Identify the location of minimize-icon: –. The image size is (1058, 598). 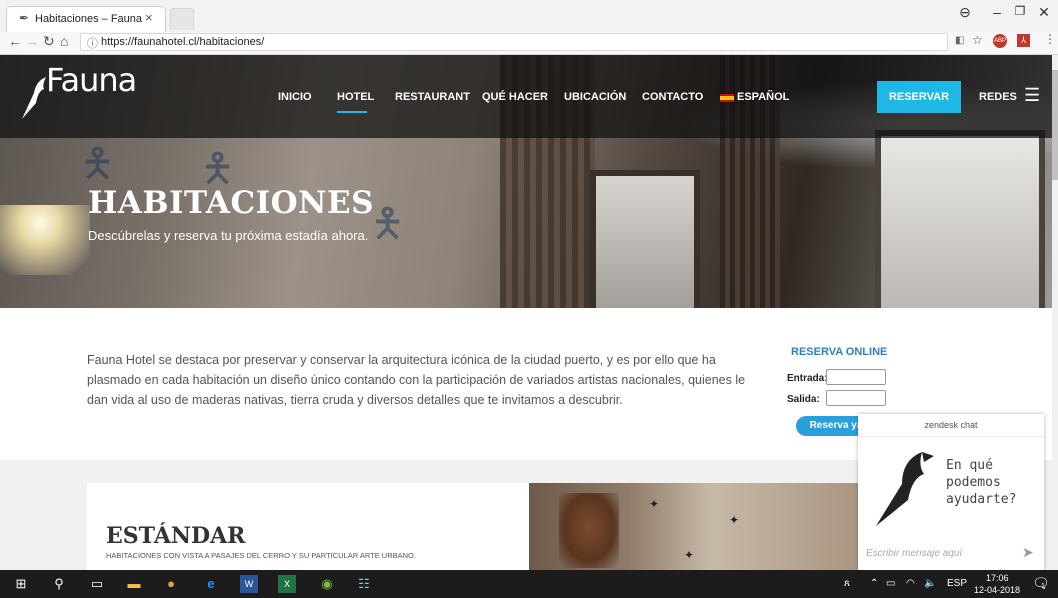
(997, 12).